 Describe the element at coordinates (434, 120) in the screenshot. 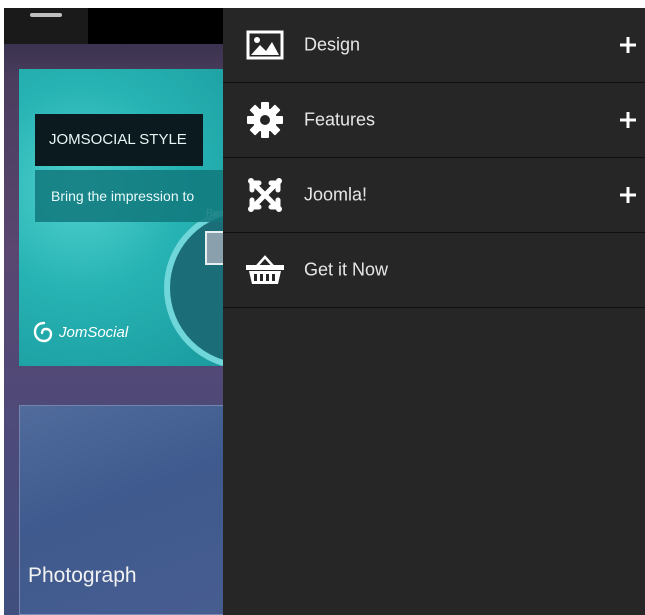

I see `menu-item-features: Features` at that location.